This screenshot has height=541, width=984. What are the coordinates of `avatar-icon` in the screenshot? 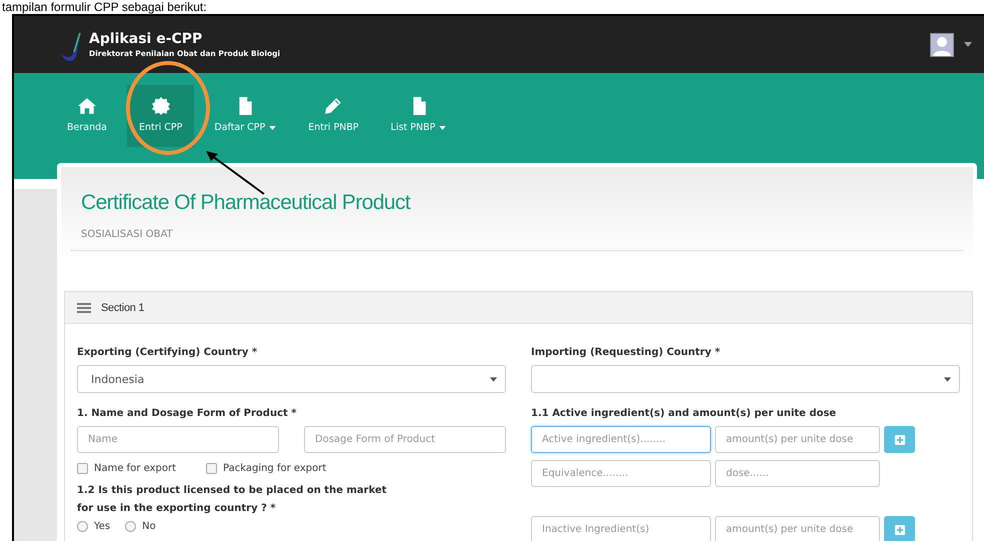 It's located at (942, 44).